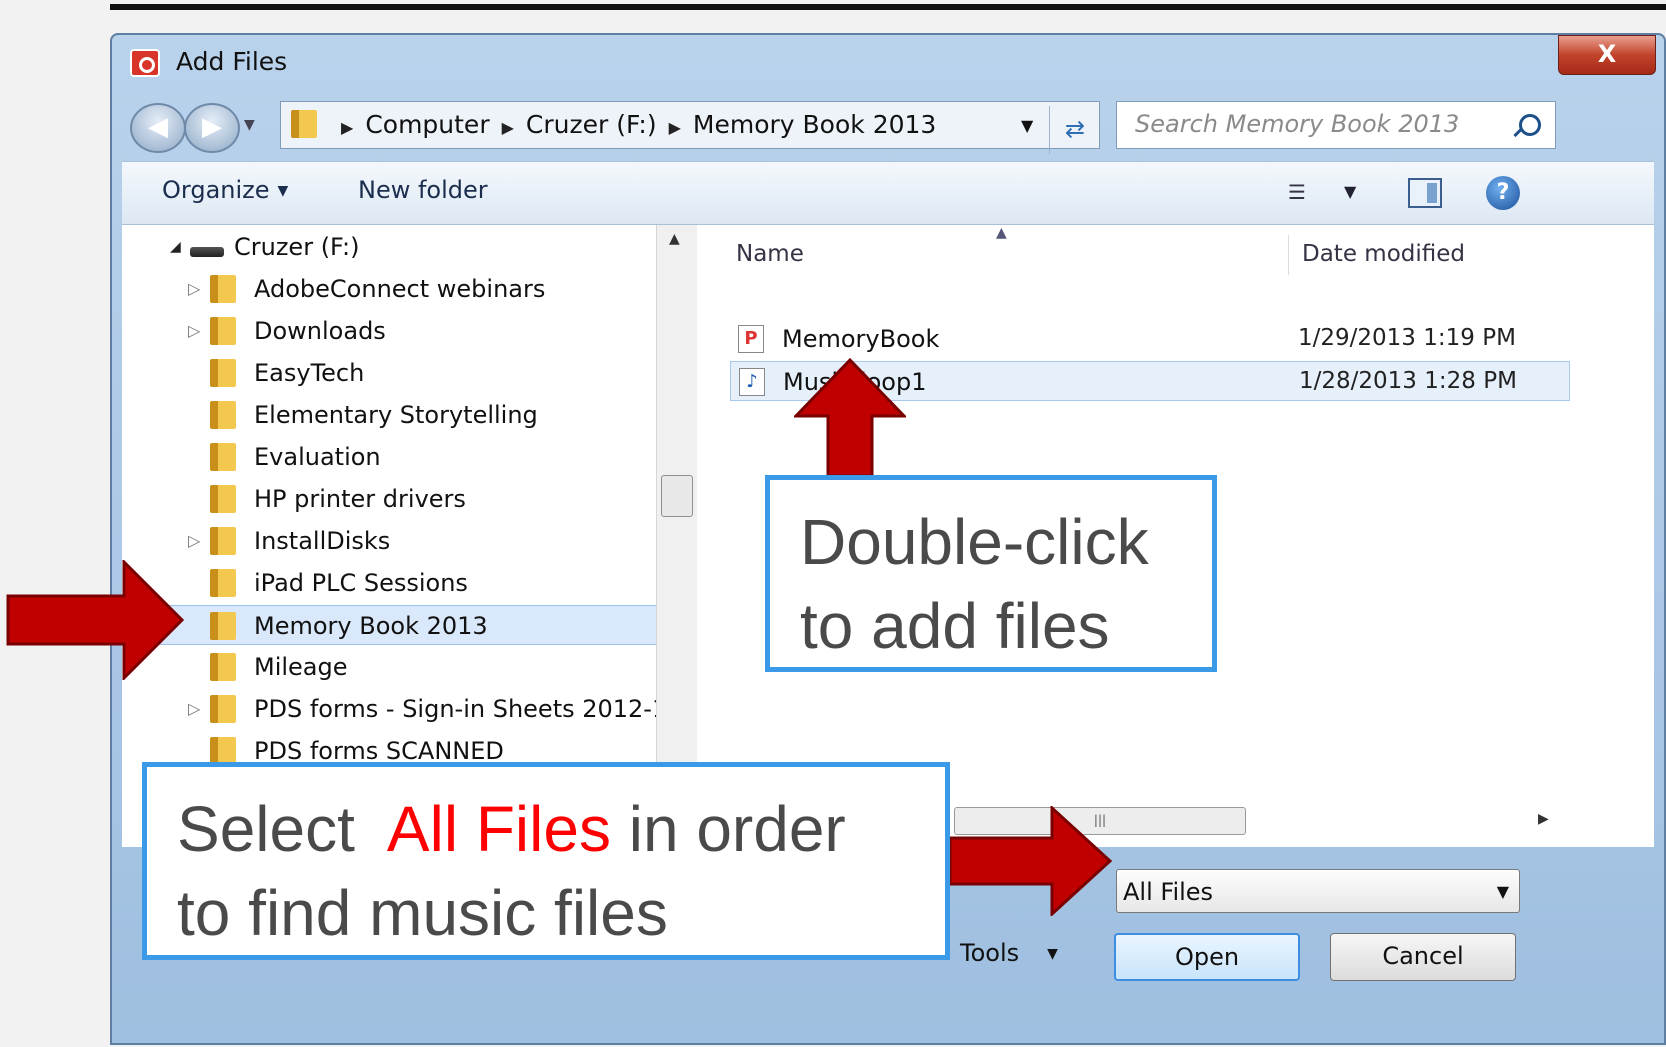 The image size is (1666, 1047). Describe the element at coordinates (1304, 193) in the screenshot. I see `change-view-icon: ☰` at that location.